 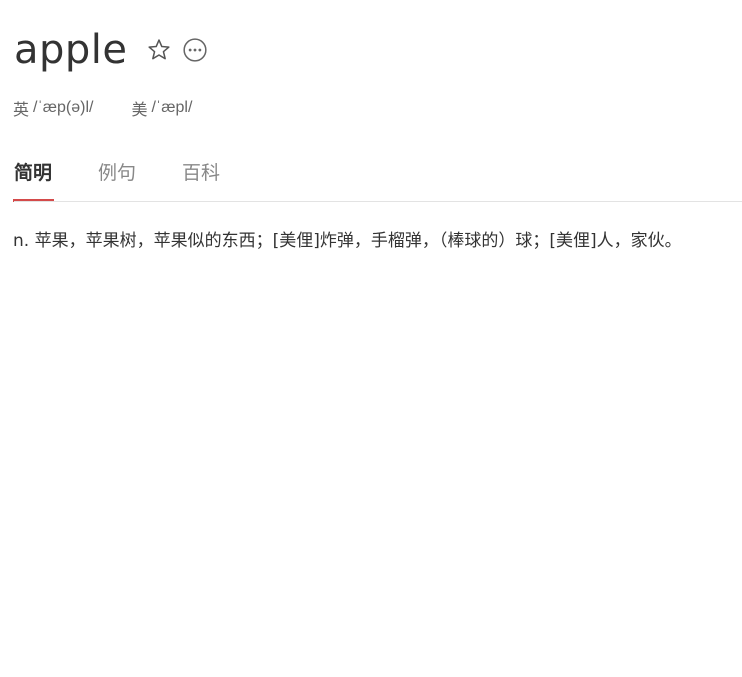 I want to click on us-label: 美, so click(x=139, y=109).